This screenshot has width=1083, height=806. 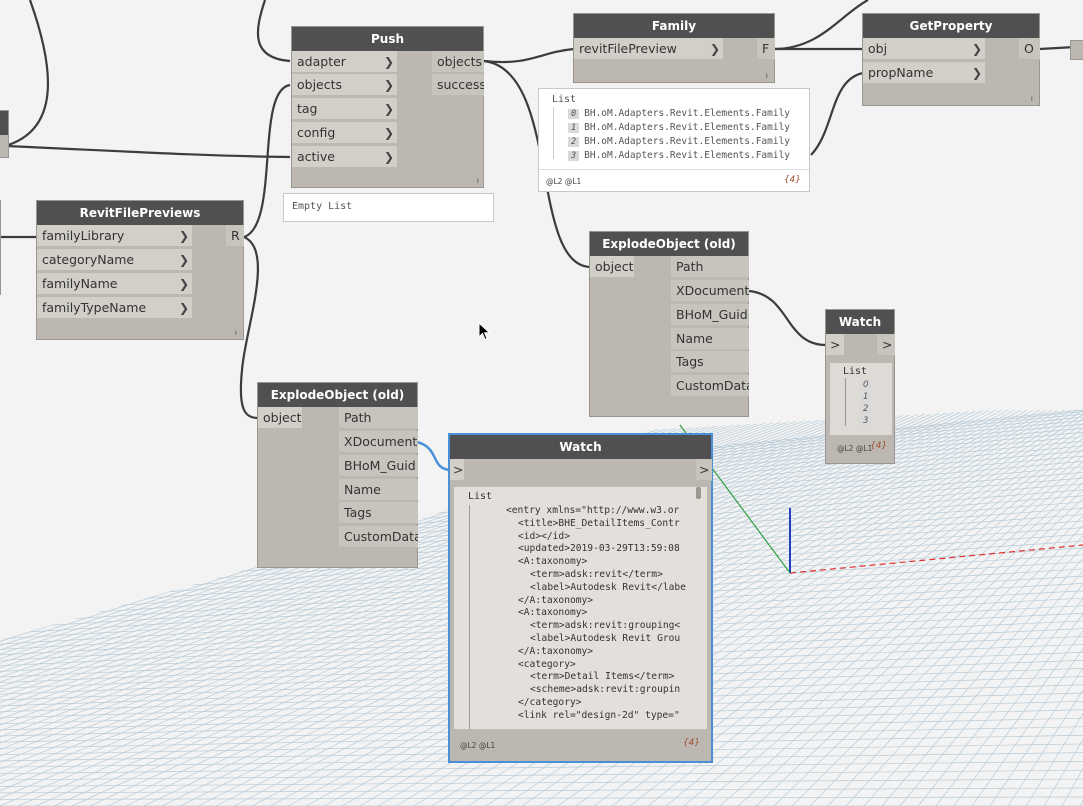 I want to click on xml-line: <updated>2019-03-29T13:59:08, so click(x=599, y=549).